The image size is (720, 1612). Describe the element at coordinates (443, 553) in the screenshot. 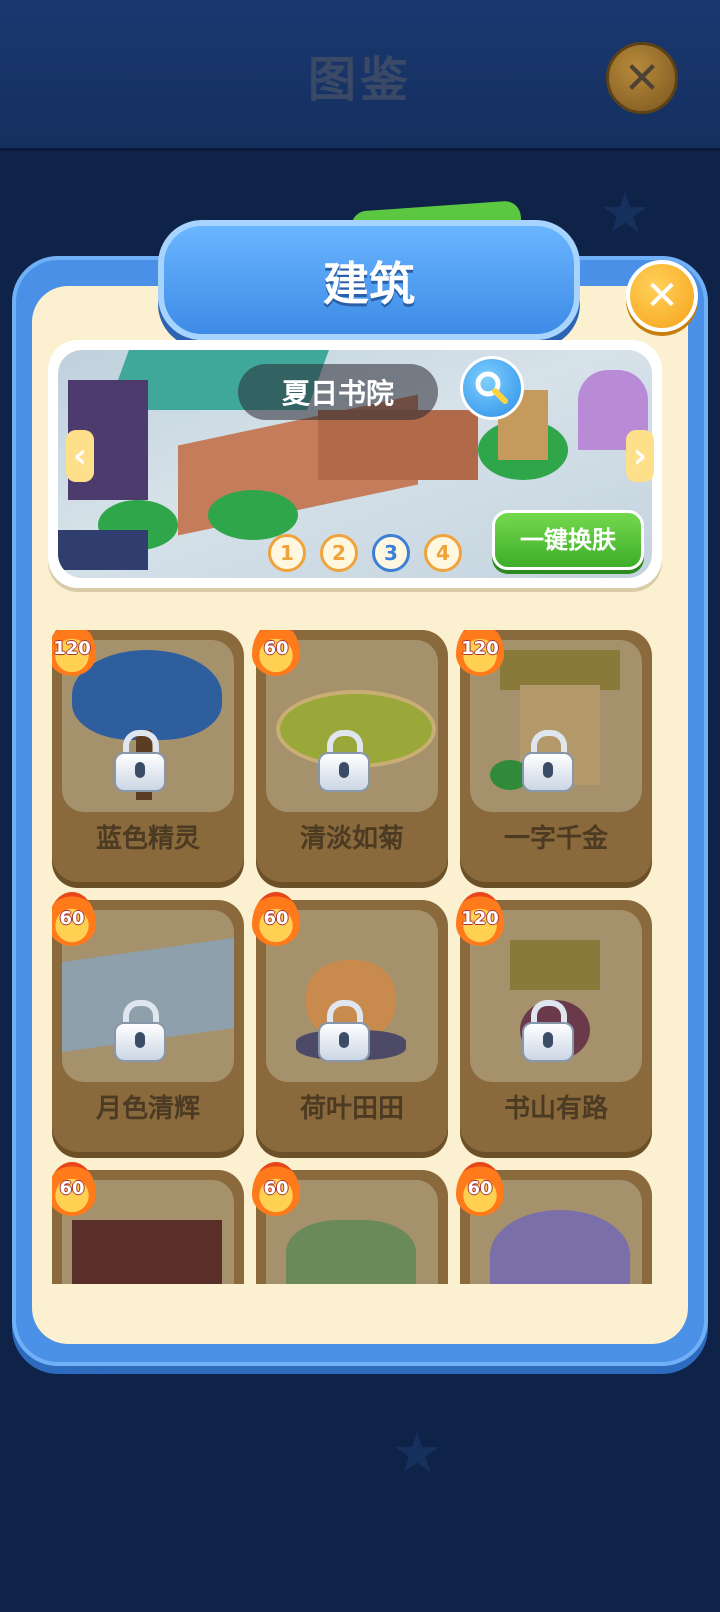

I see `page-dot: 4` at that location.